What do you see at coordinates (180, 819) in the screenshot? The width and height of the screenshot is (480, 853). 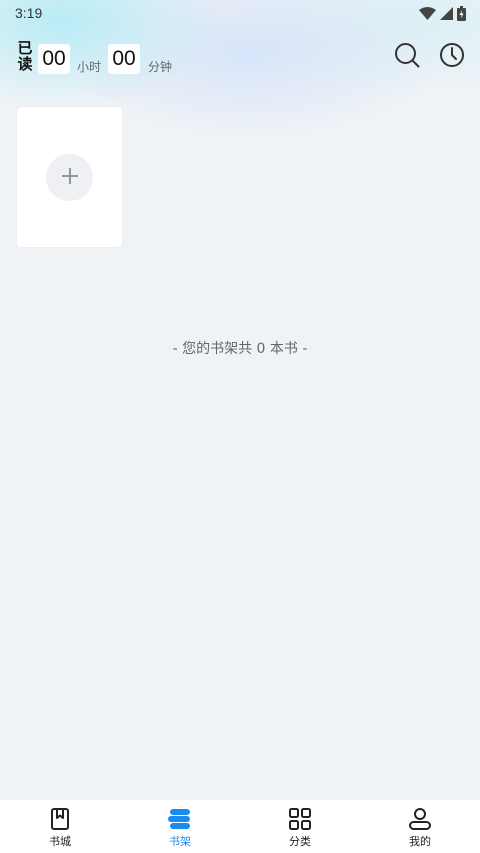 I see `bookshelf-icon` at bounding box center [180, 819].